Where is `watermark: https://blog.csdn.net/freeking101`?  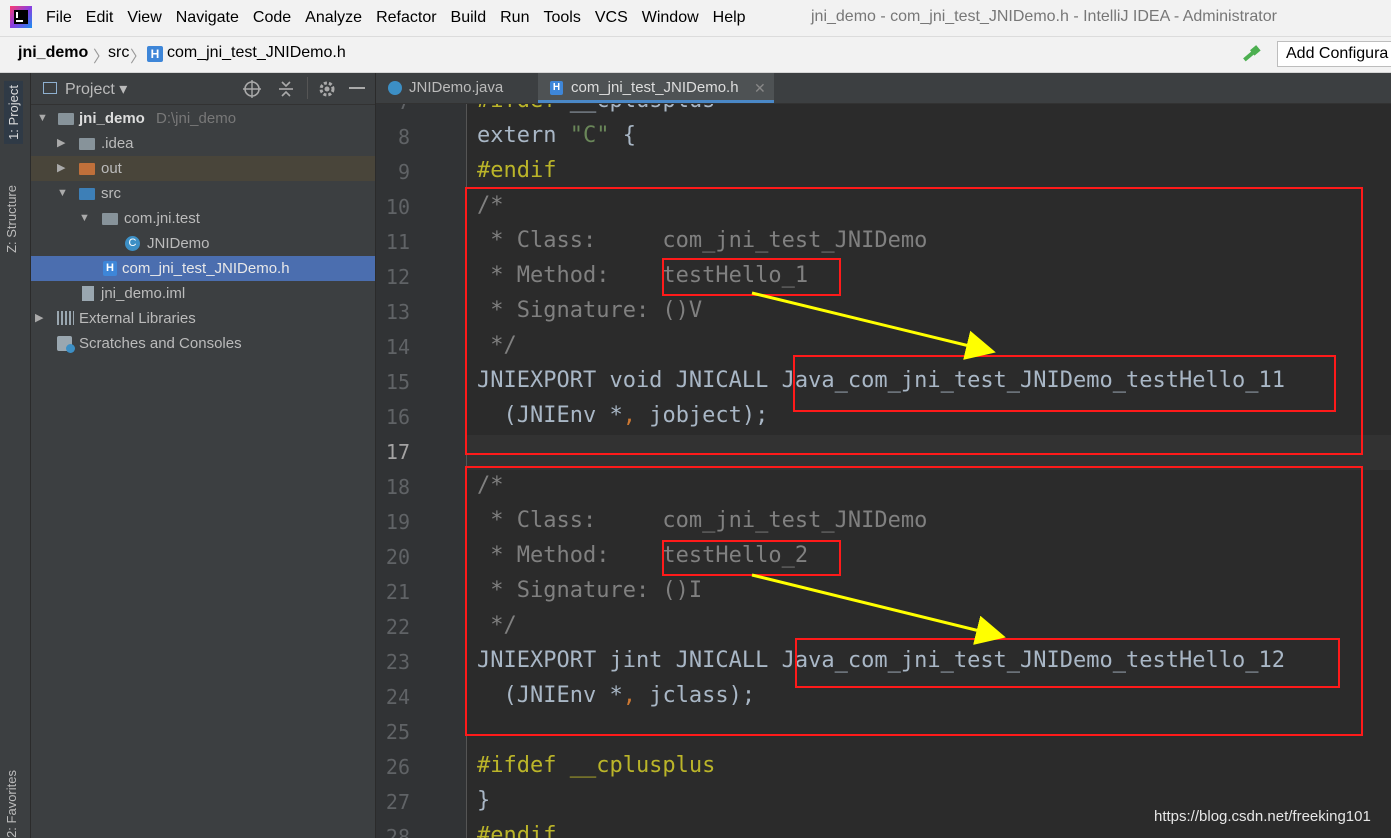 watermark: https://blog.csdn.net/freeking101 is located at coordinates (1262, 816).